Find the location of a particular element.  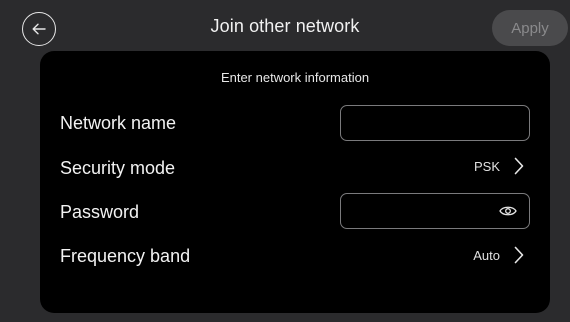

network-name-label: Network name is located at coordinates (118, 123).